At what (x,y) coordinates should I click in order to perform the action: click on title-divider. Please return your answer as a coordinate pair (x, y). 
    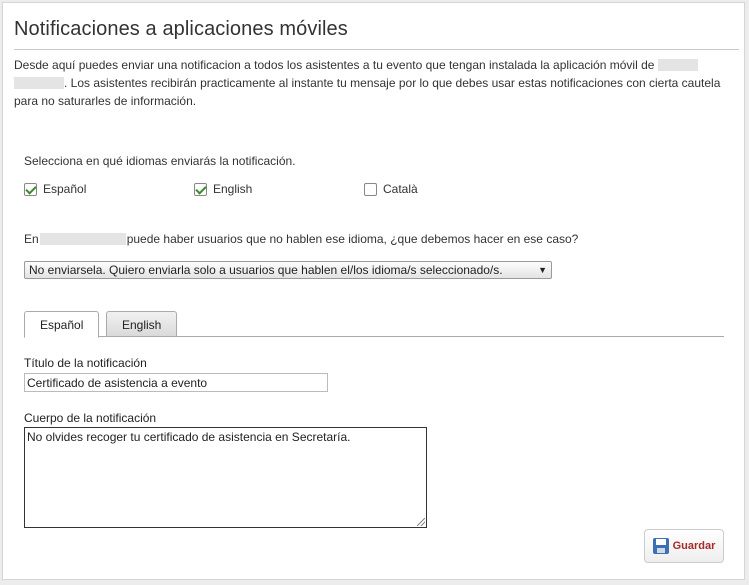
    Looking at the image, I should click on (376, 49).